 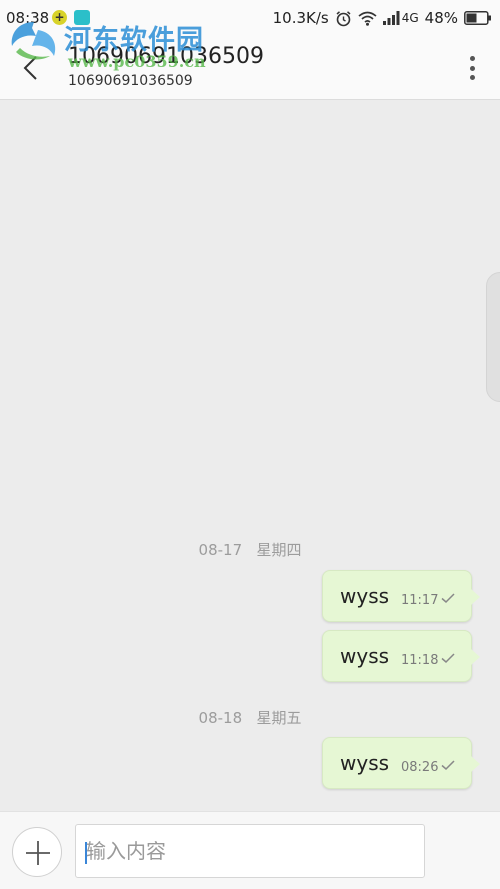 What do you see at coordinates (220, 718) in the screenshot?
I see `date-label: 08-18` at bounding box center [220, 718].